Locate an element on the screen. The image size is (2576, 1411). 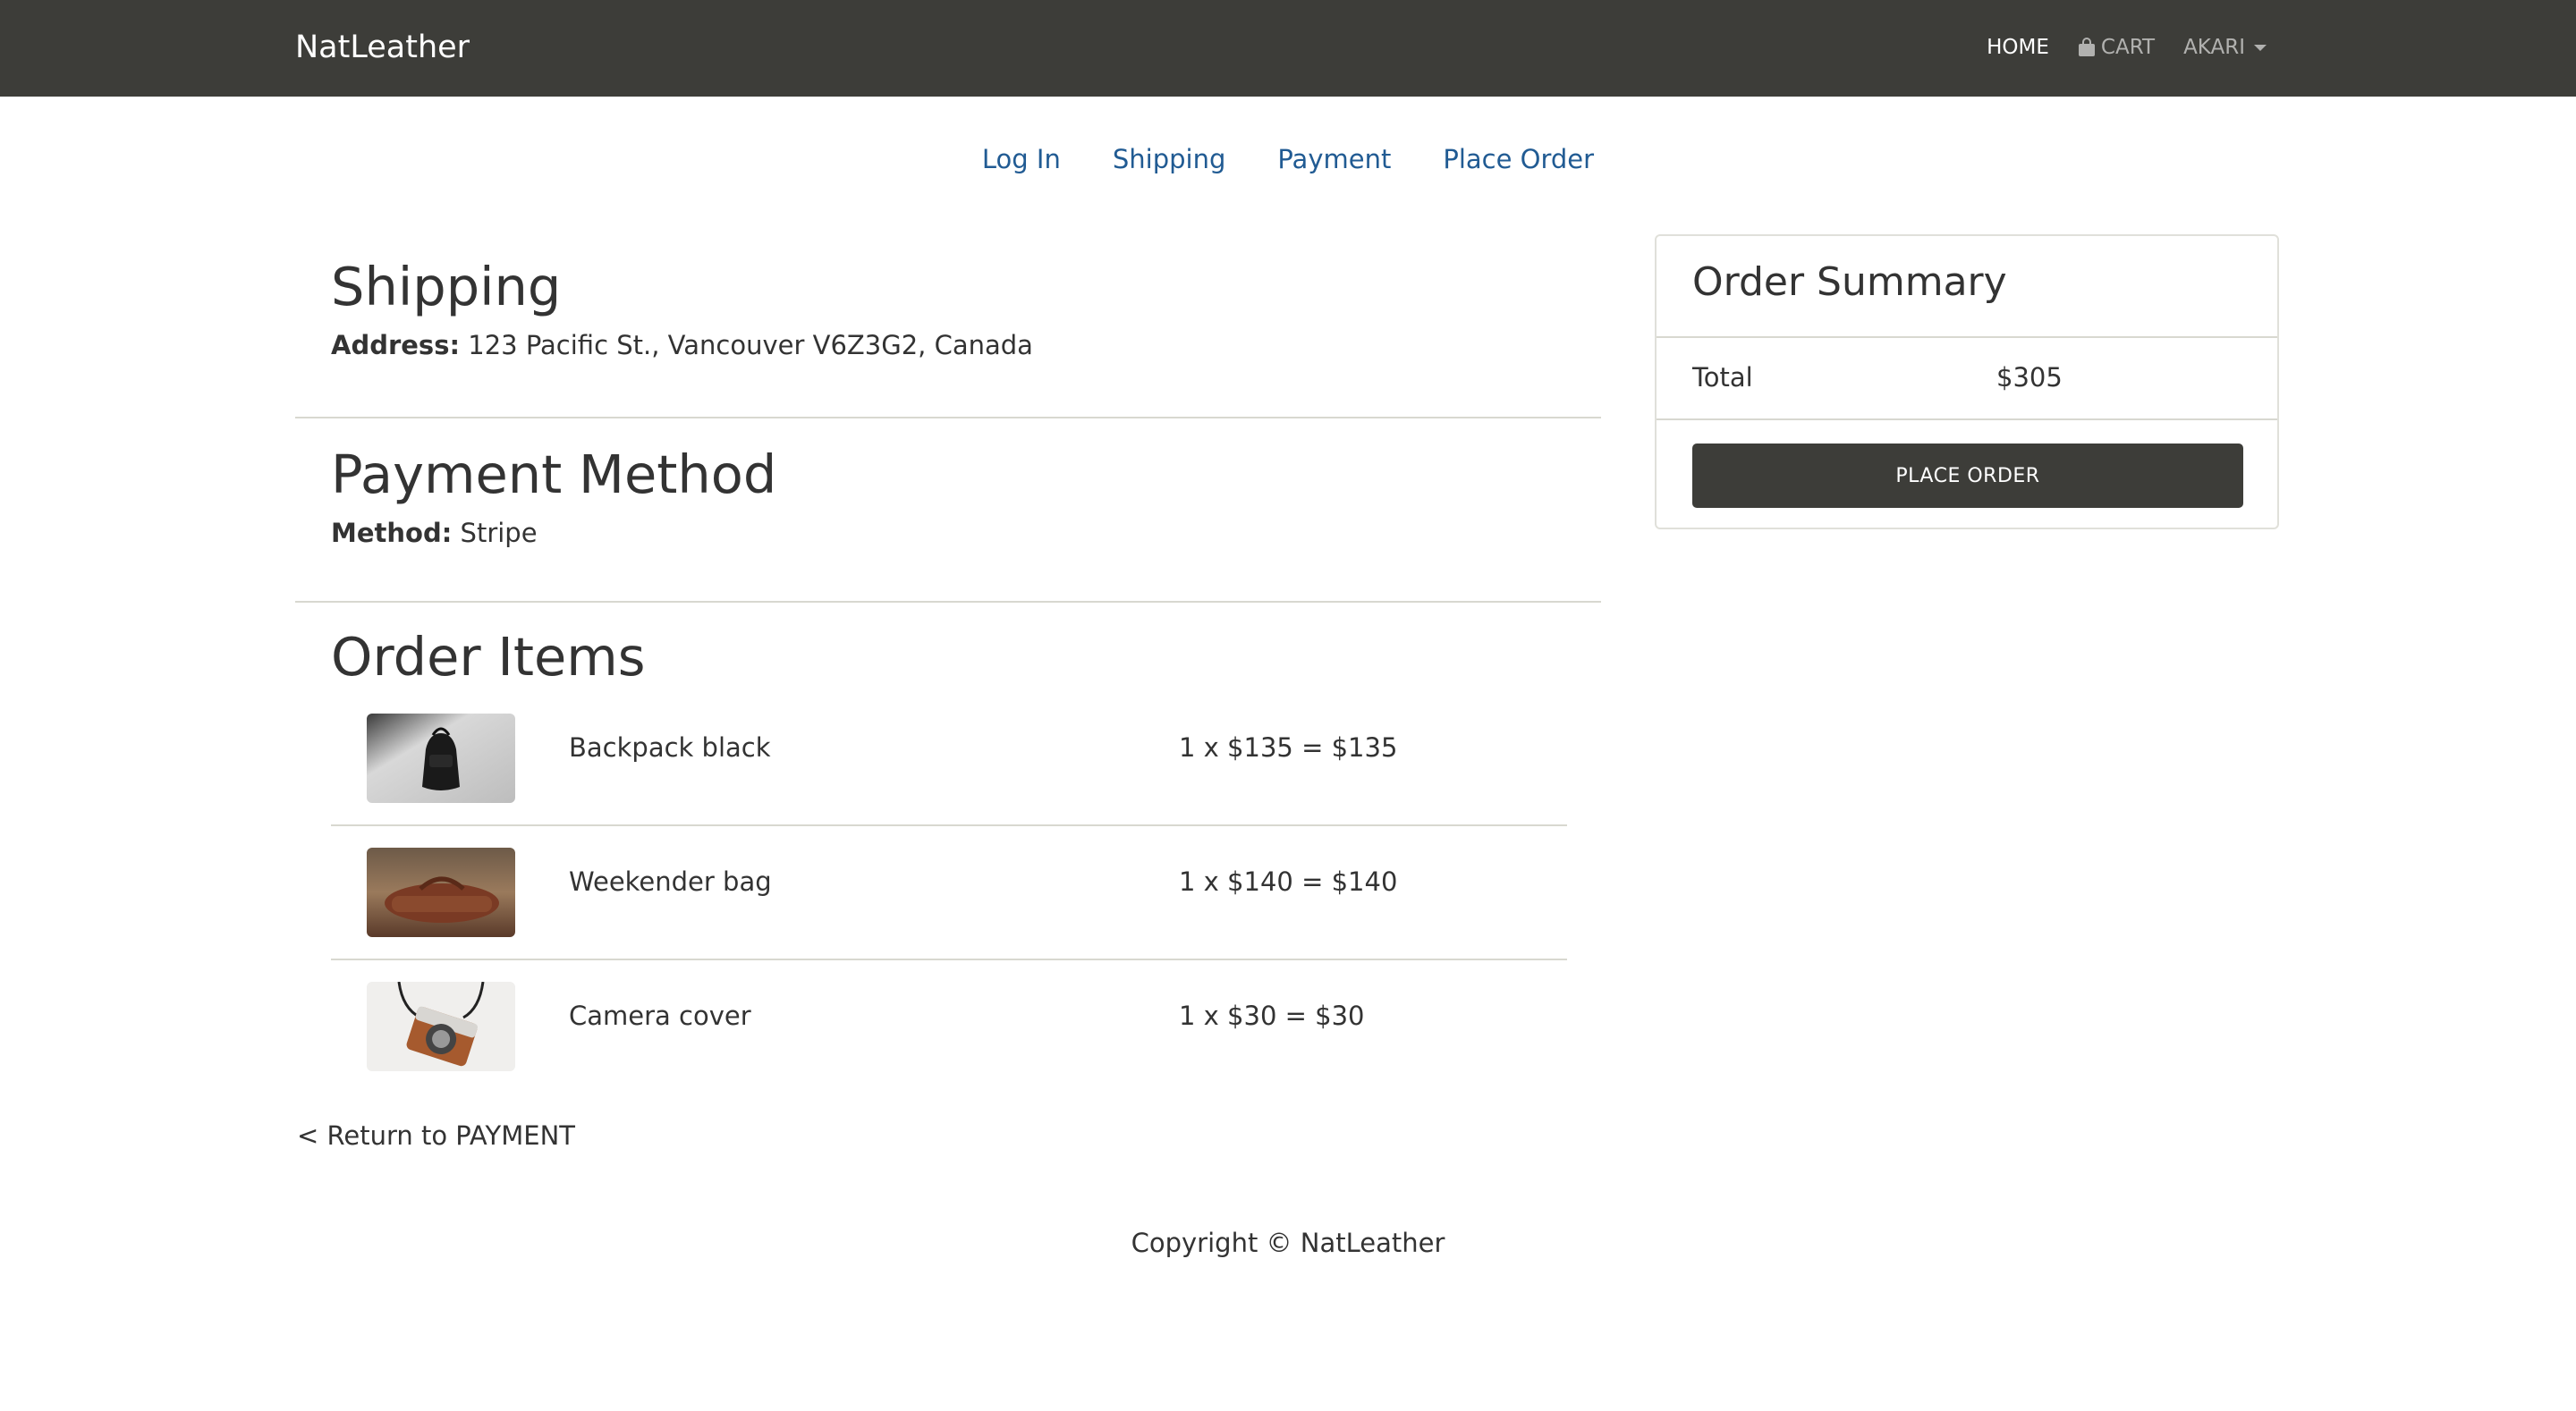
total-label: Total is located at coordinates (1722, 377).